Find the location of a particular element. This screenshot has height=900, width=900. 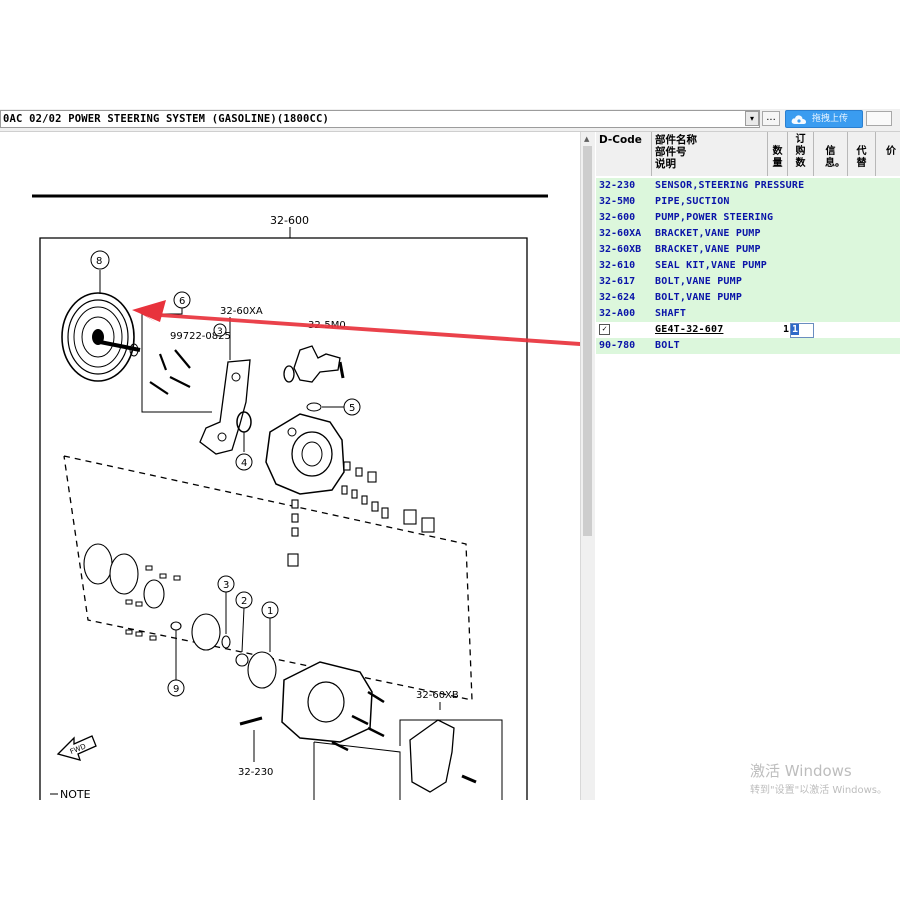

page-background is located at coordinates (450, 850).